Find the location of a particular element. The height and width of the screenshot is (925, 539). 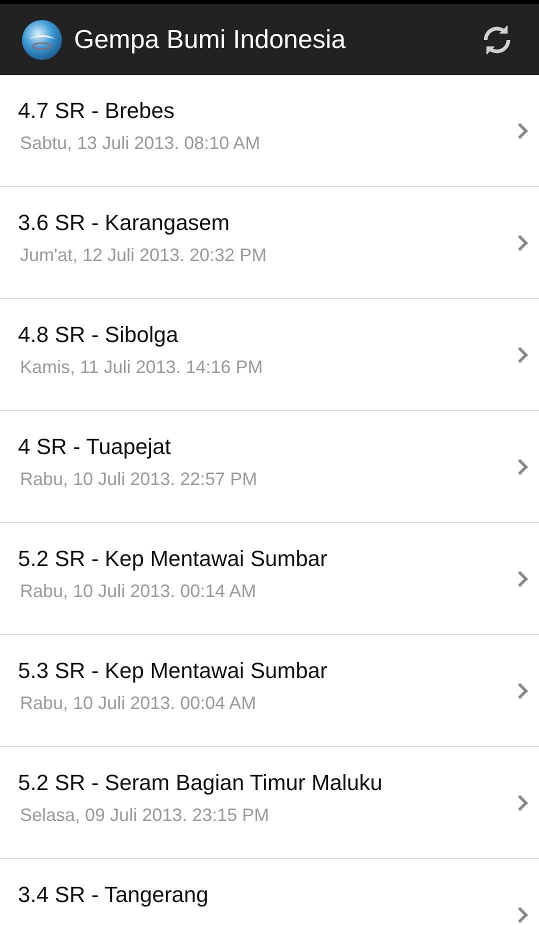

quake-title: 5.3 SR - Kep Mentawai Sumbar is located at coordinates (173, 671).